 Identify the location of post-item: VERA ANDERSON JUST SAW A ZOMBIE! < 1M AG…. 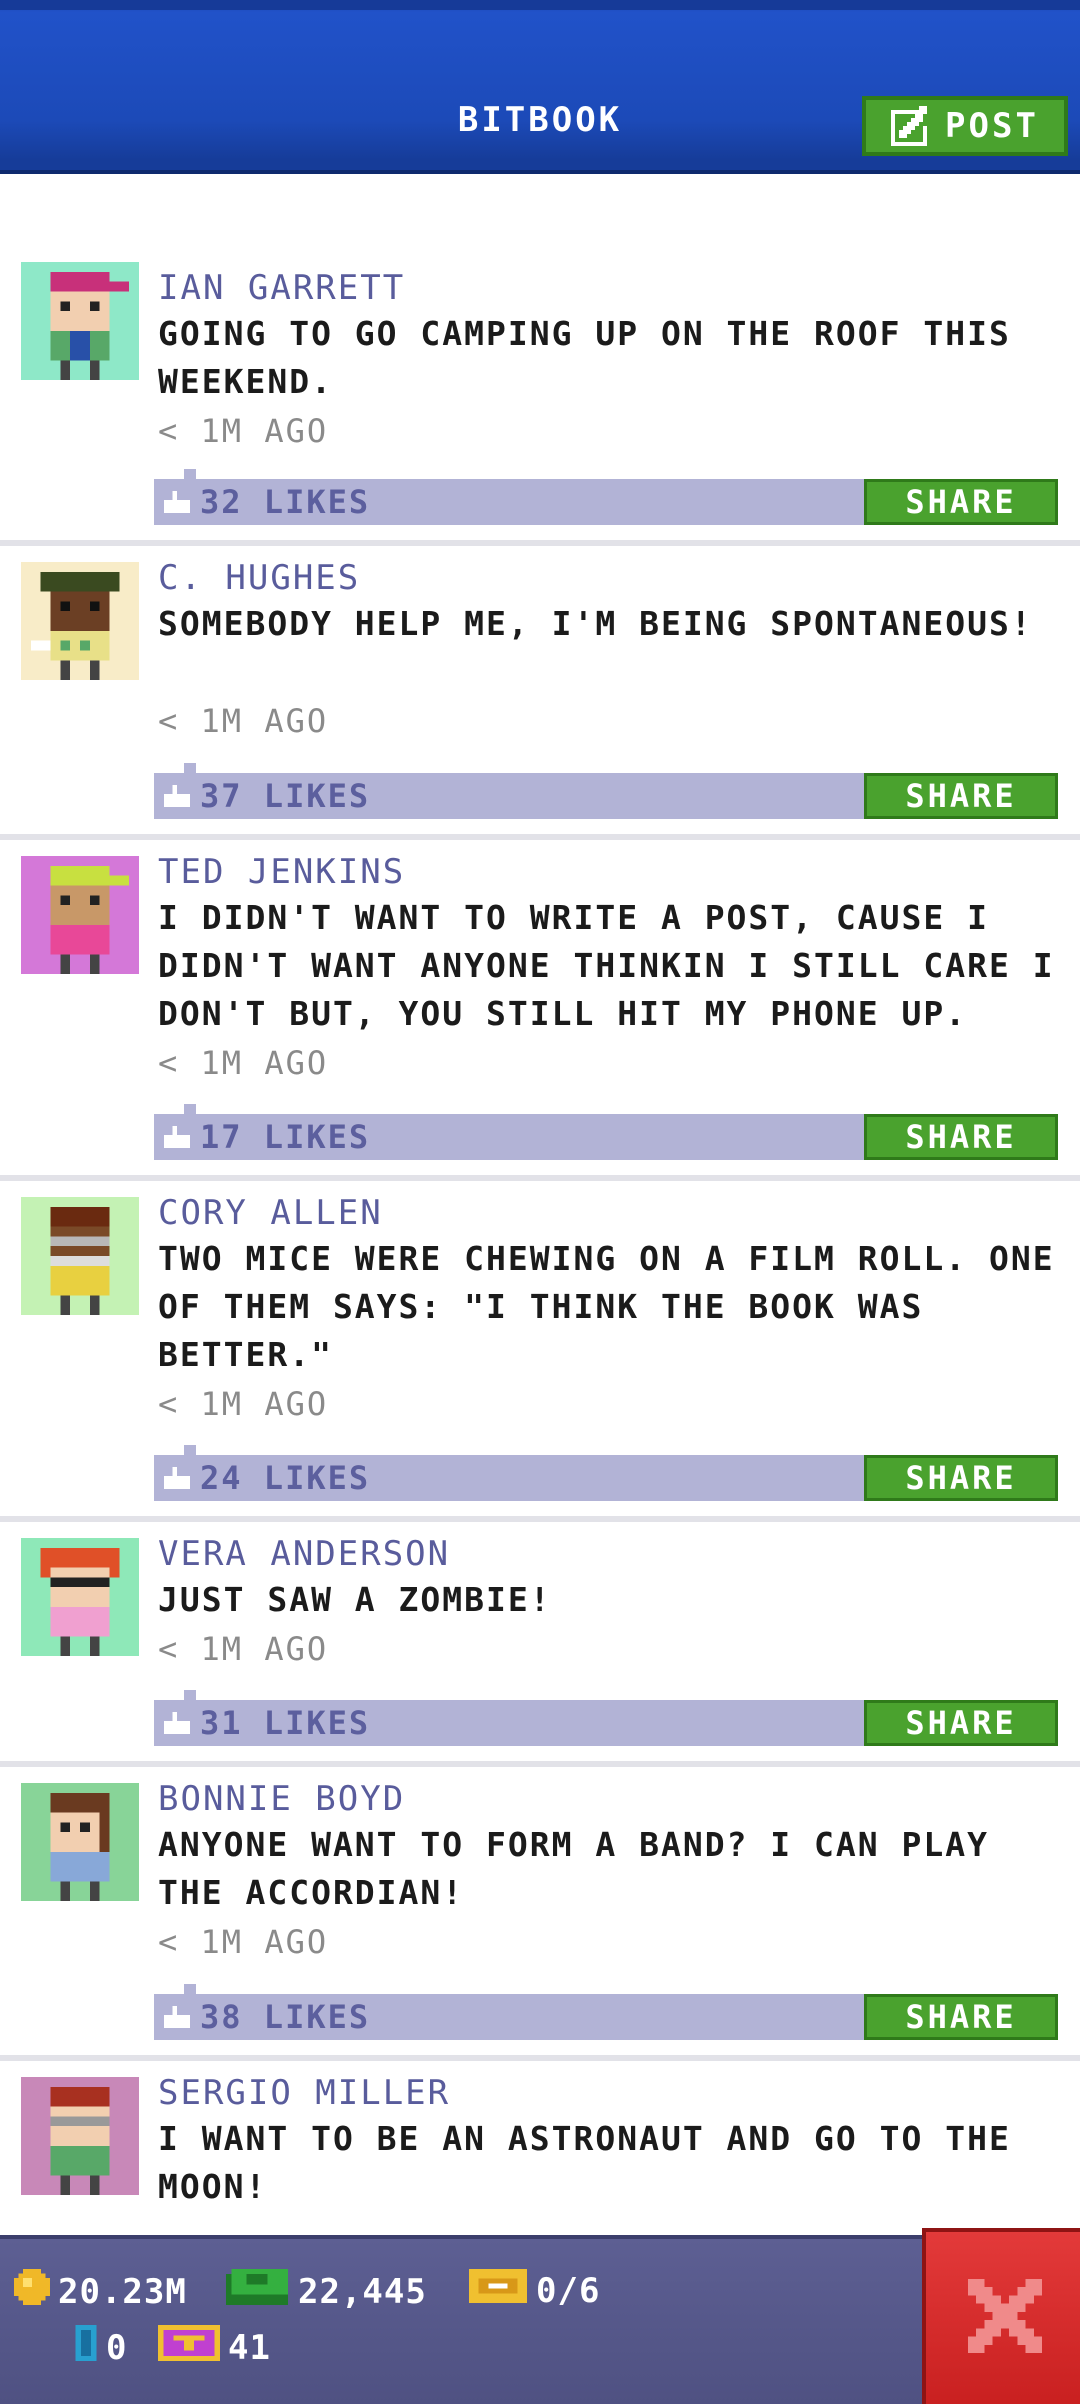
(540, 1644).